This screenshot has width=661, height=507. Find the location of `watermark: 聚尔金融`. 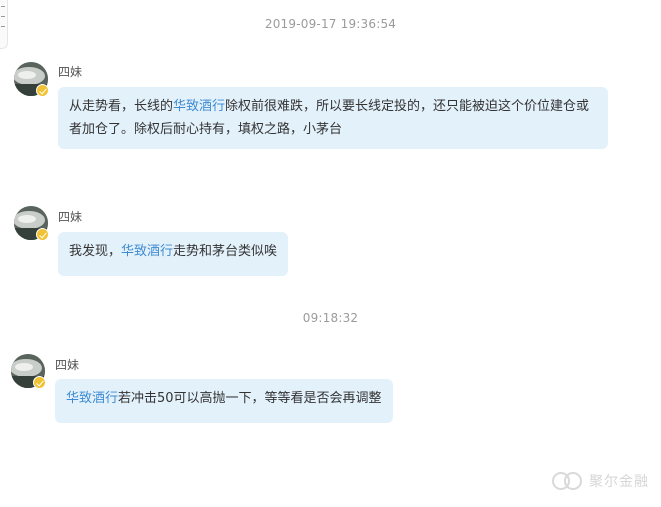

watermark: 聚尔金融 is located at coordinates (600, 481).